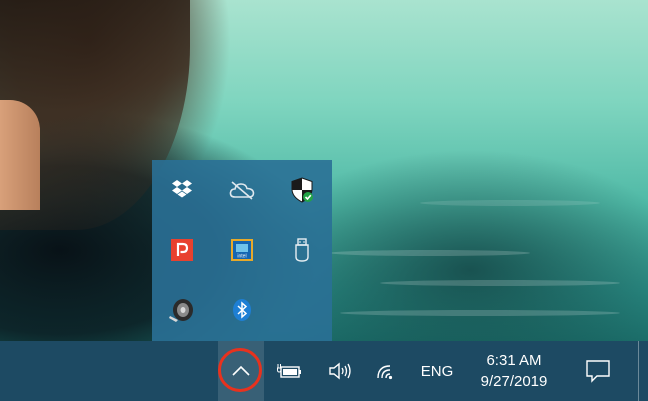 The width and height of the screenshot is (648, 401). What do you see at coordinates (302, 190) in the screenshot?
I see `windows-security-icon` at bounding box center [302, 190].